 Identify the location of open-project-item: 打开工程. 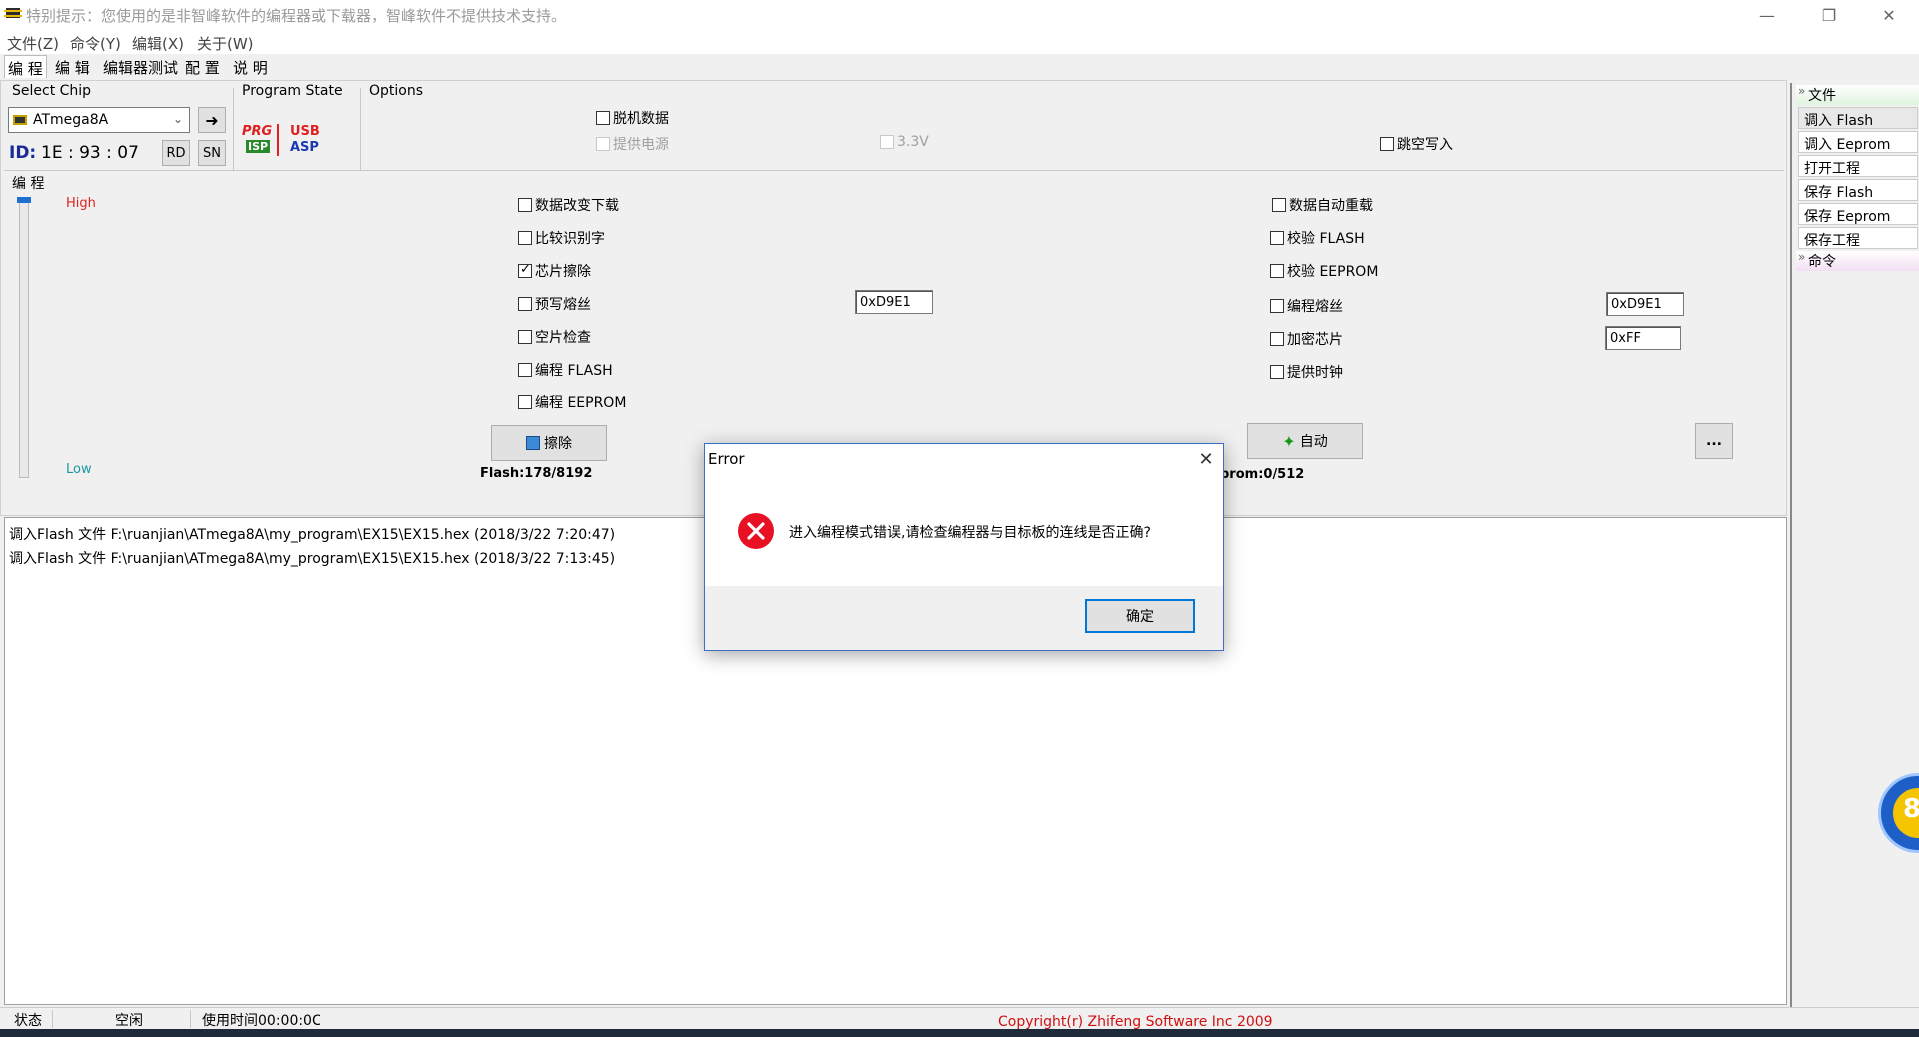
(1858, 166).